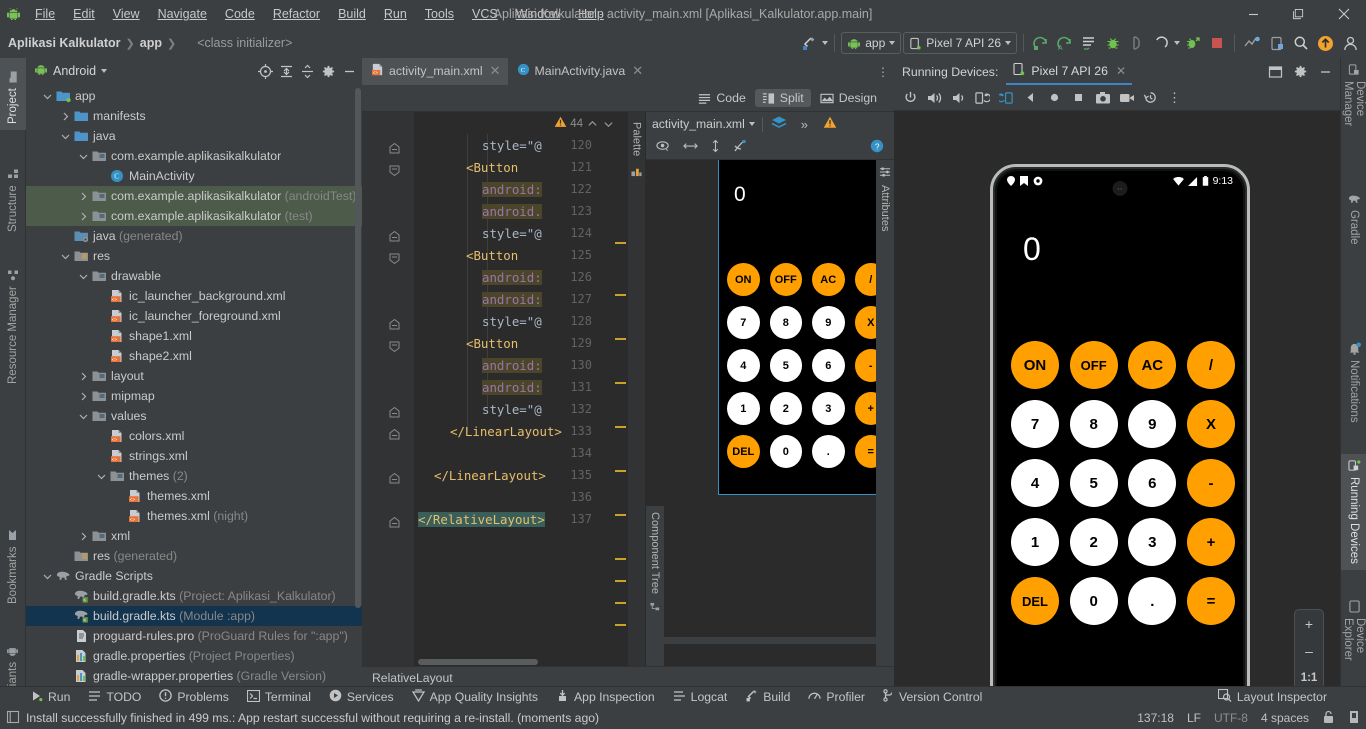 The width and height of the screenshot is (1366, 729). What do you see at coordinates (395, 14) in the screenshot?
I see `menu-run: Run` at bounding box center [395, 14].